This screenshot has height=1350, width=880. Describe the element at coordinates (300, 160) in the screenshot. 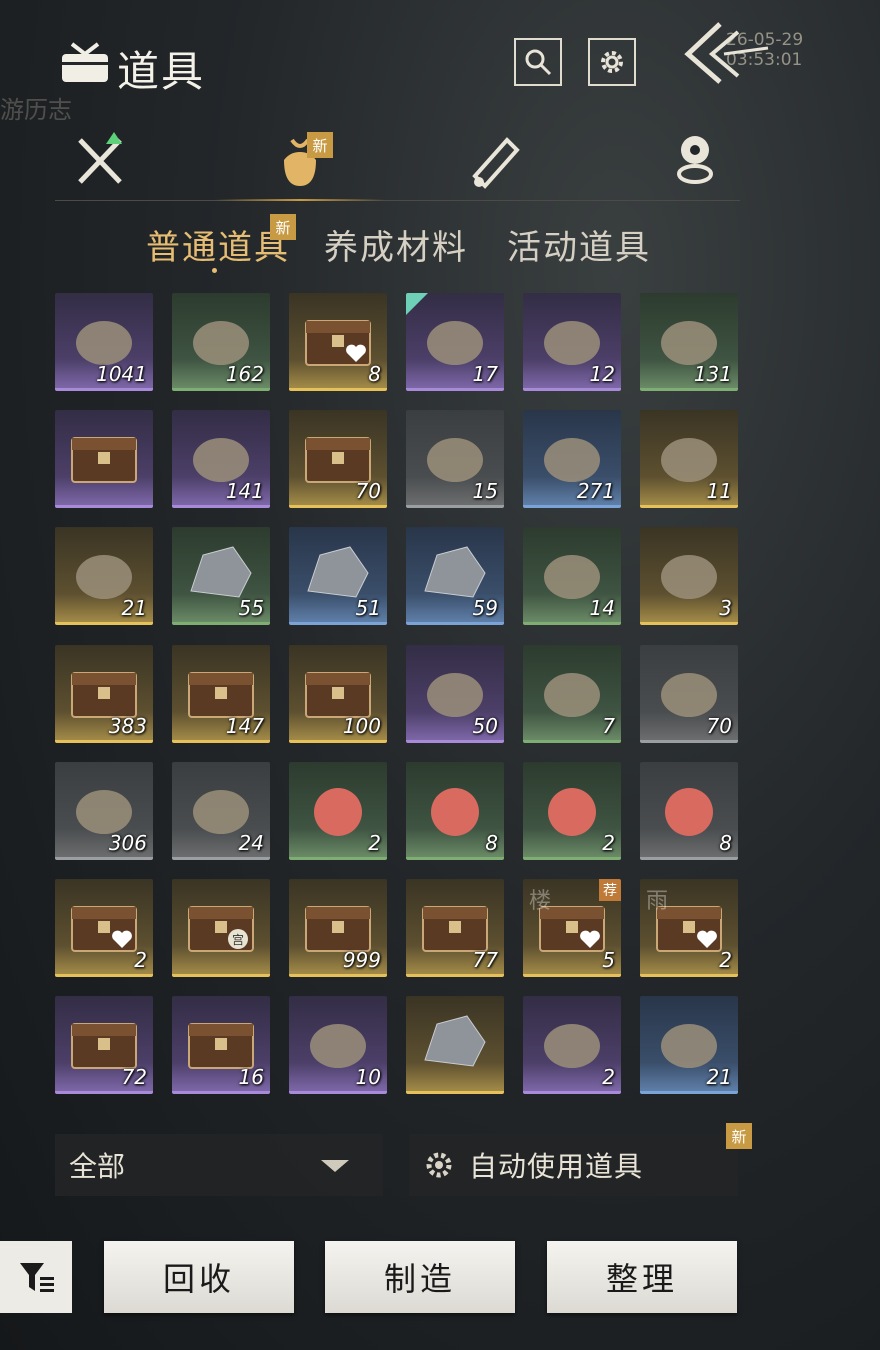

I see `tab-items: 新` at that location.